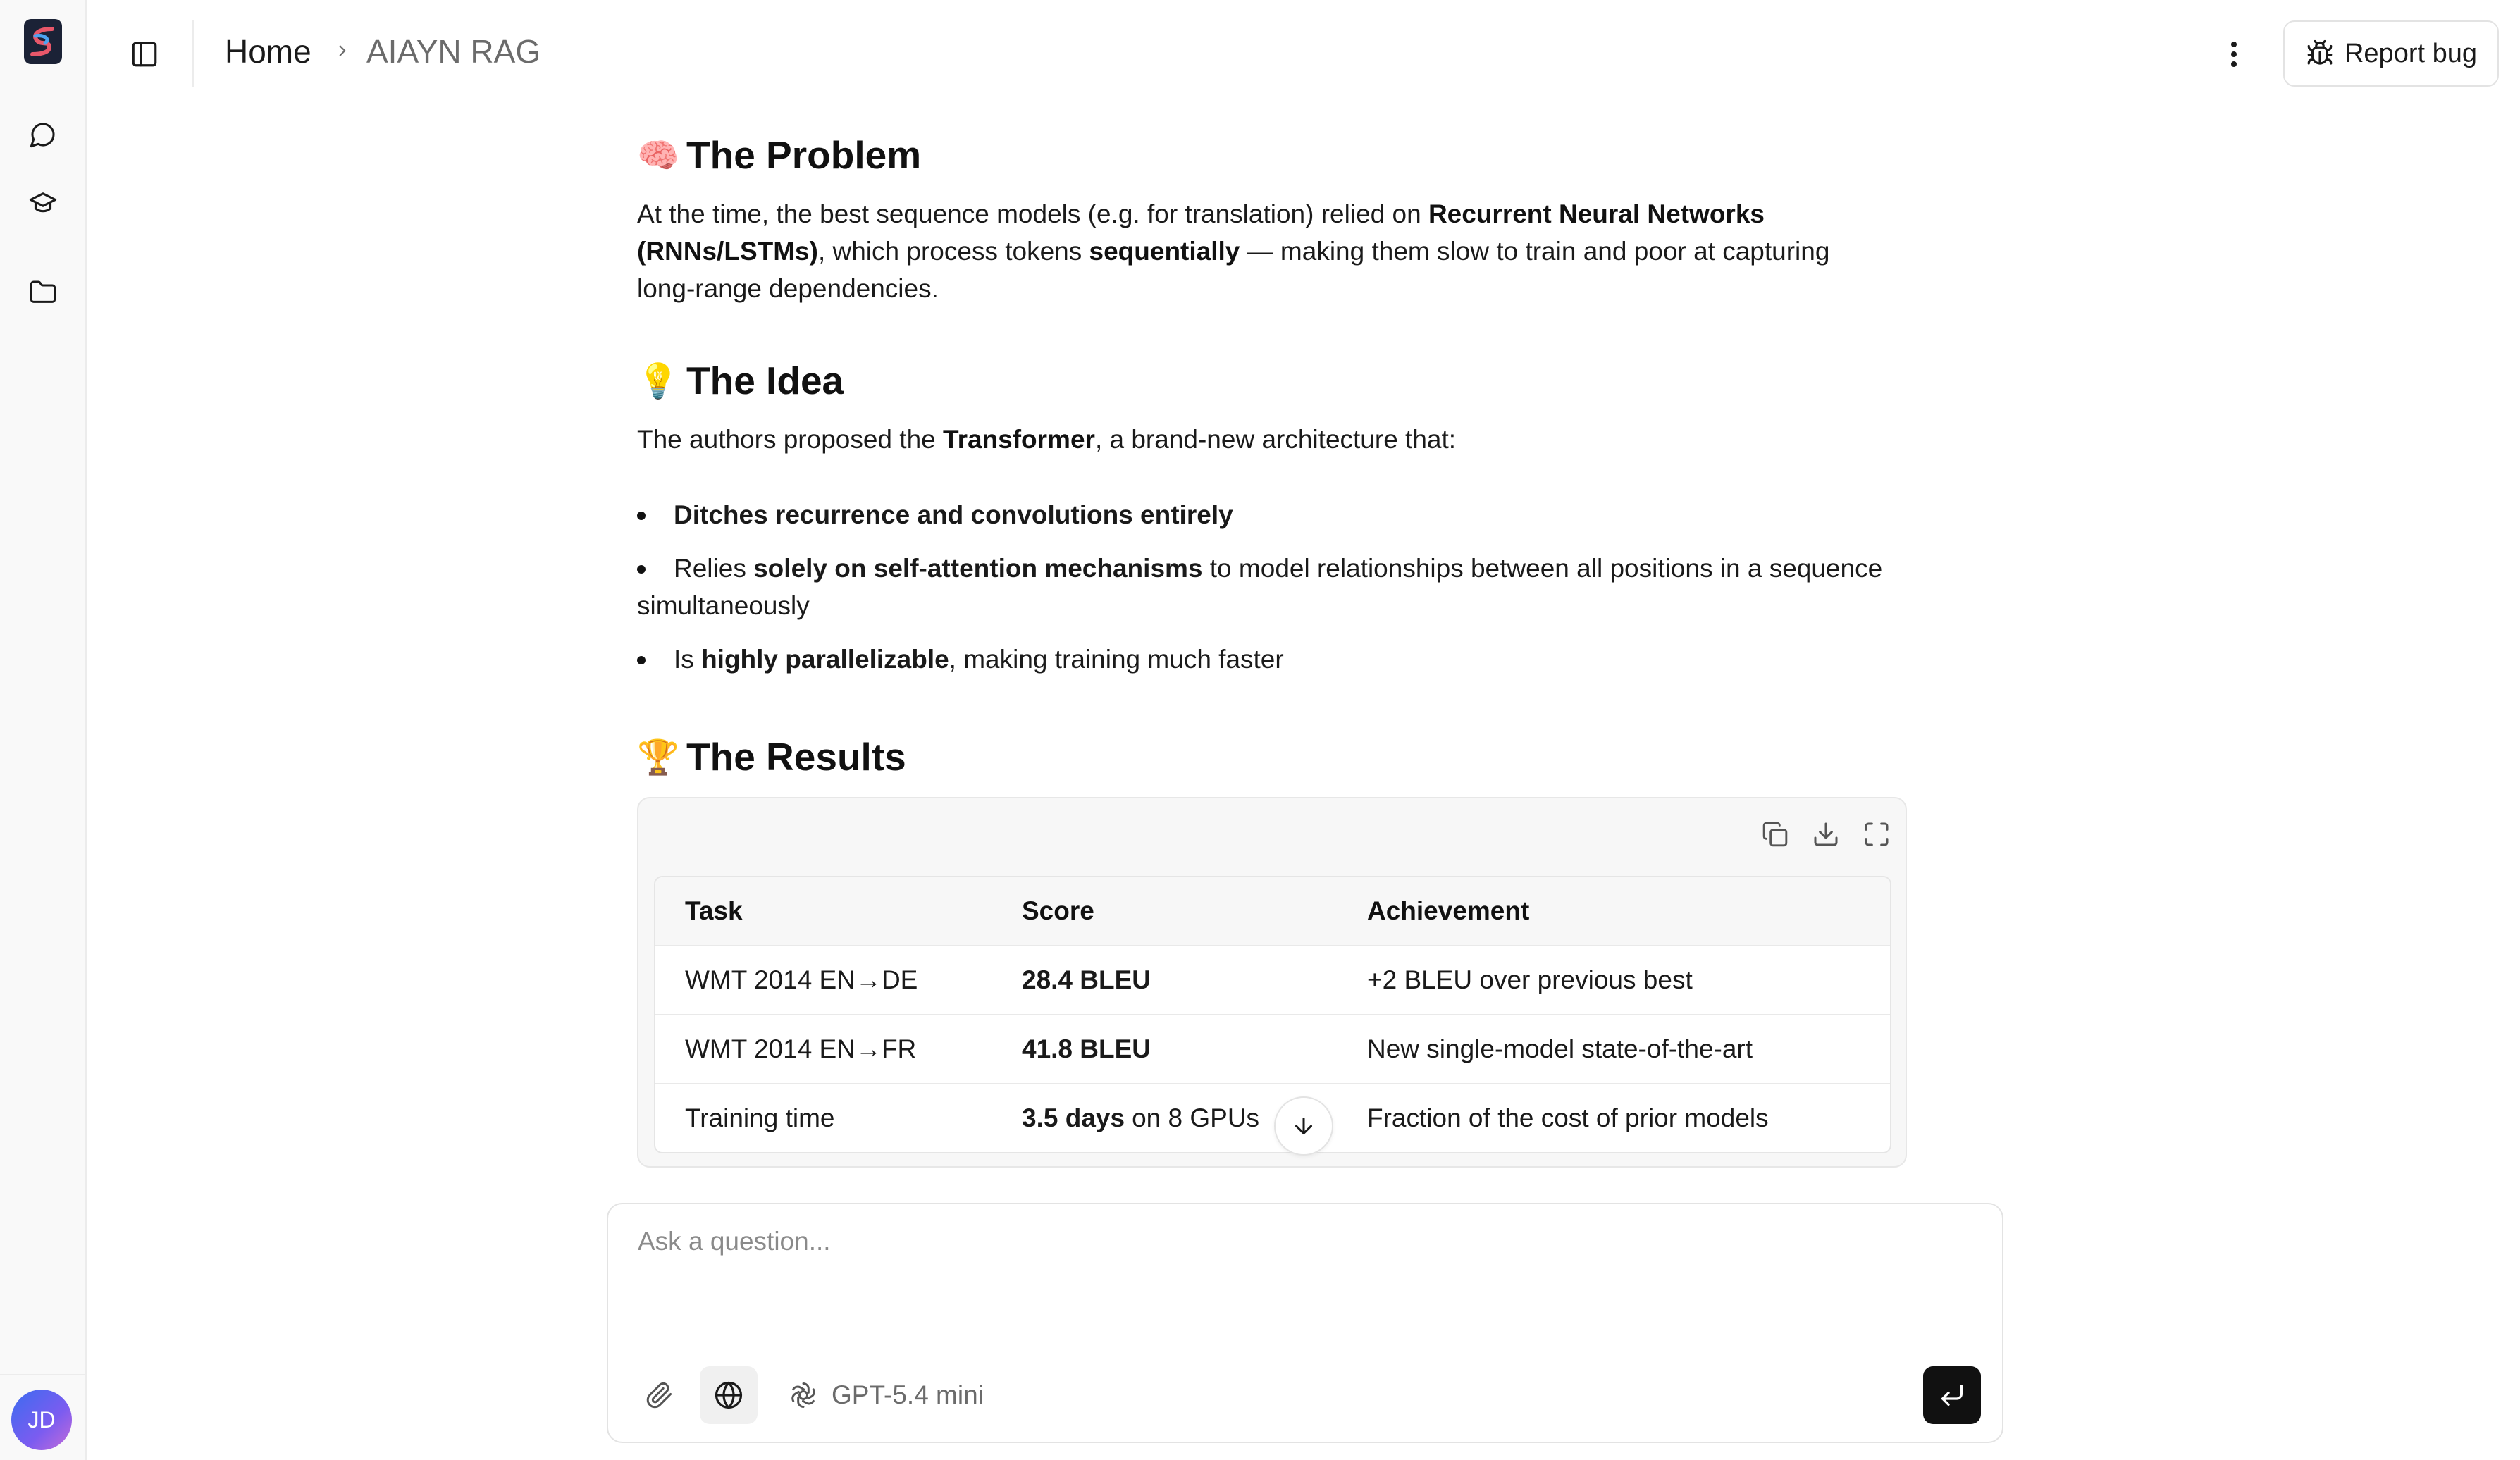  Describe the element at coordinates (714, 910) in the screenshot. I see `column-header-task: Task` at that location.